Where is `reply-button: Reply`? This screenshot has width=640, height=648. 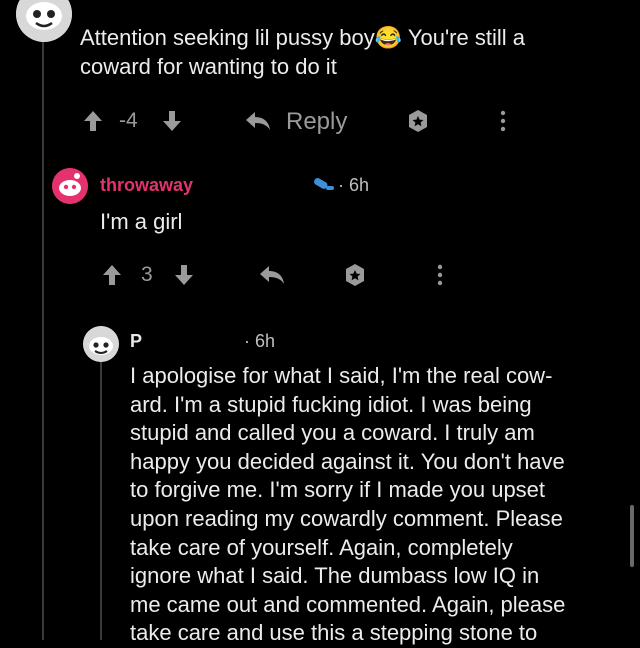
reply-button: Reply is located at coordinates (316, 122).